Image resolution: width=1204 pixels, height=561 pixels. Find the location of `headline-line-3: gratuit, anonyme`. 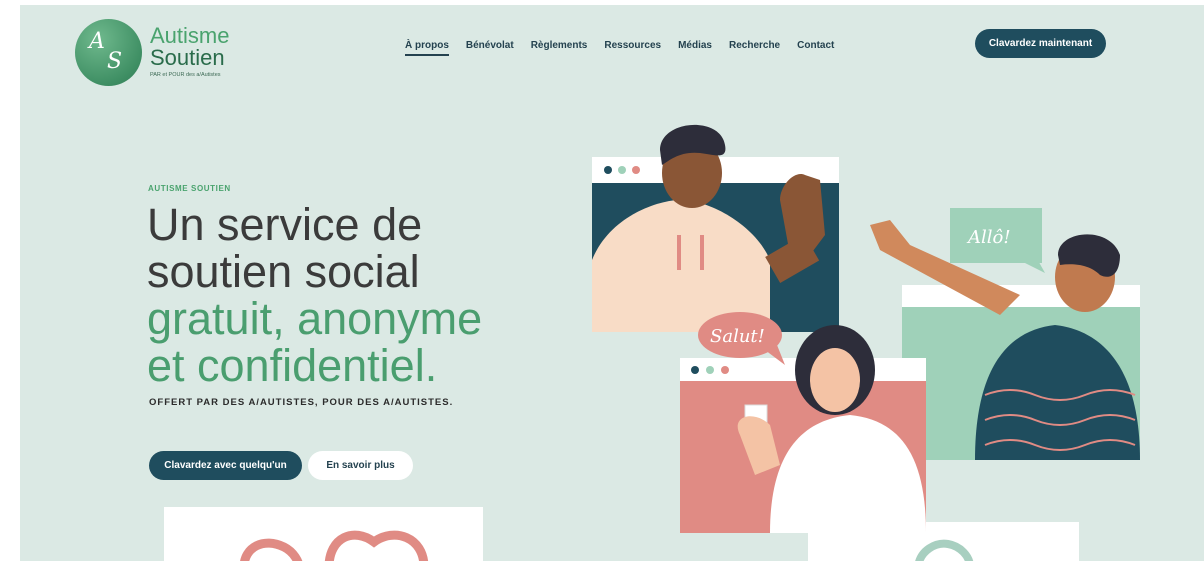

headline-line-3: gratuit, anonyme is located at coordinates (315, 318).